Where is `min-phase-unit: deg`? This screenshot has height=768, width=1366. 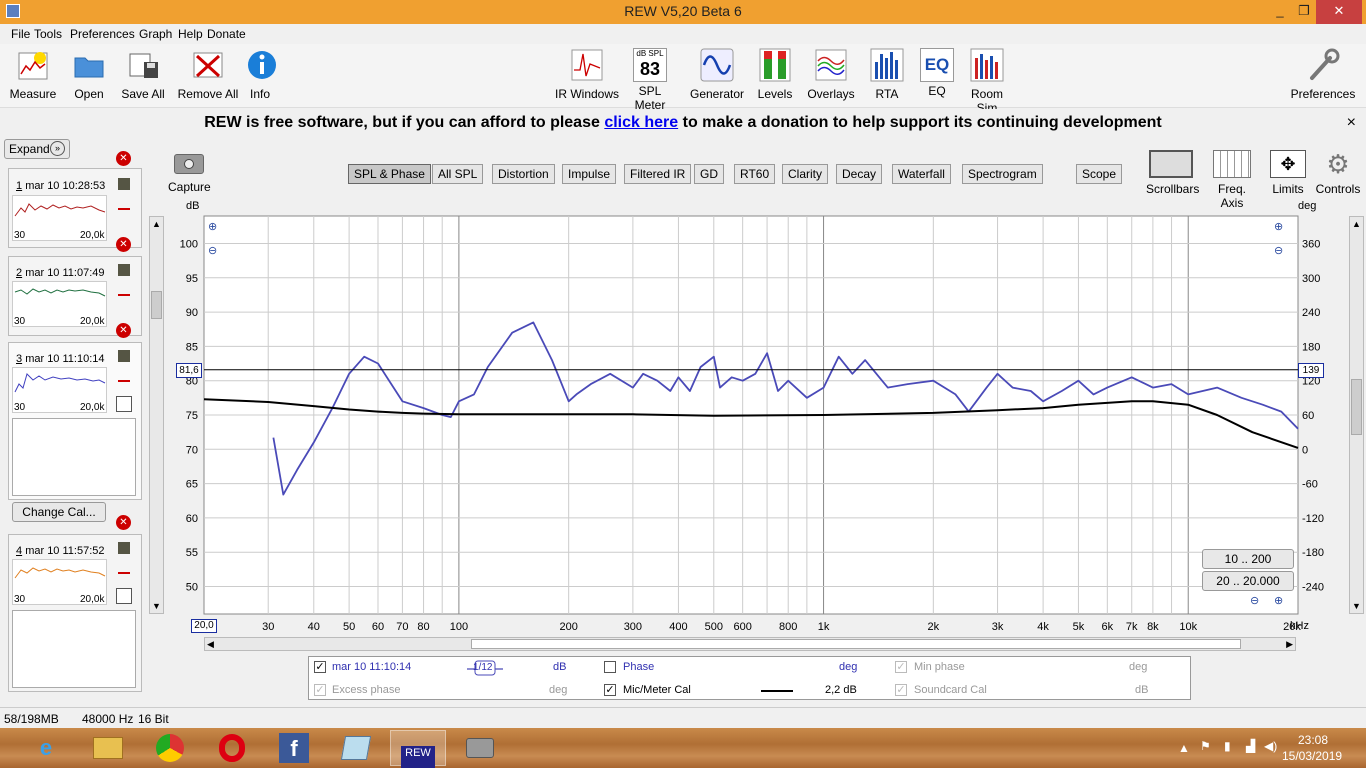
min-phase-unit: deg is located at coordinates (1138, 667).